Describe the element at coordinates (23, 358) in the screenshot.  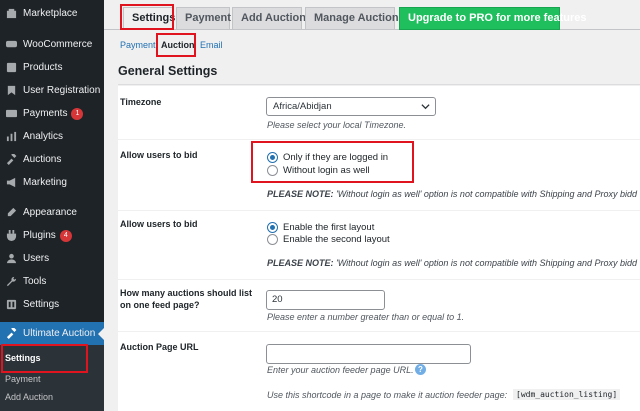
I see `submenu-item-settings: Settings` at that location.